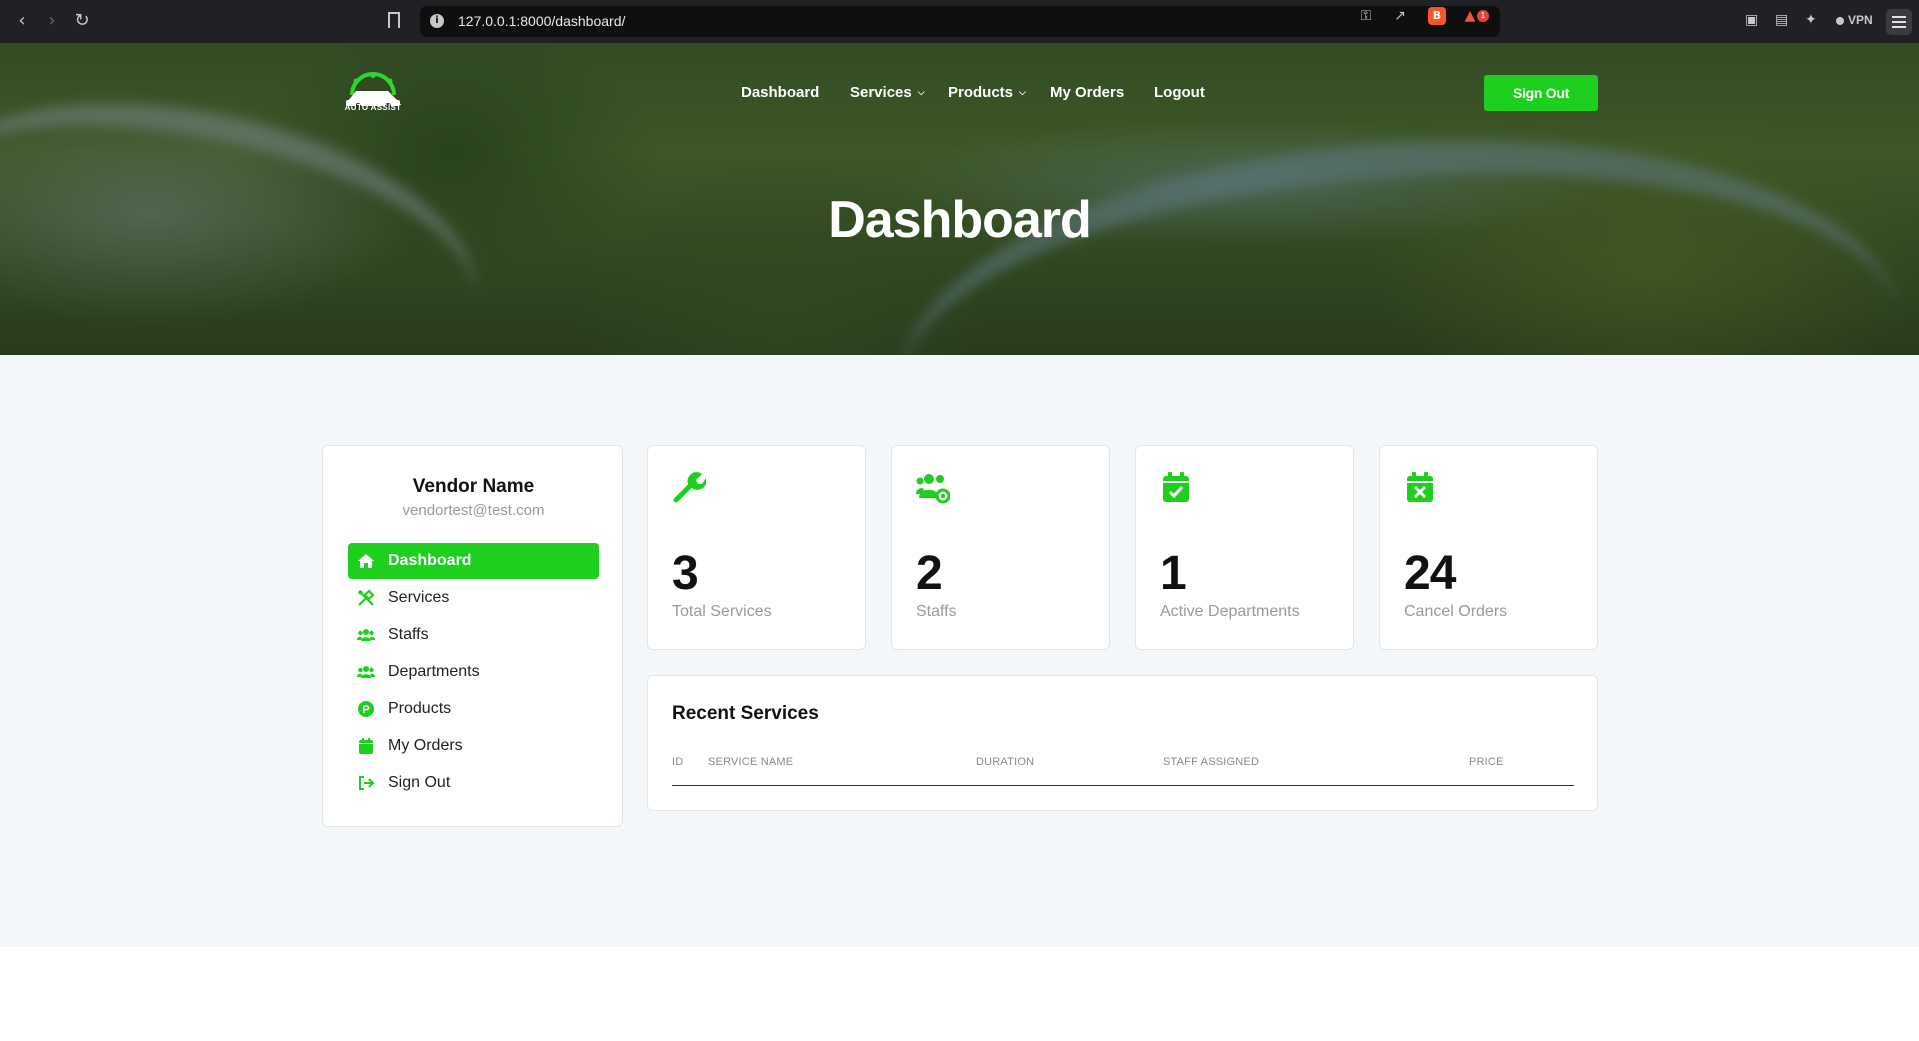  I want to click on calendar-x-icon, so click(1420, 487).